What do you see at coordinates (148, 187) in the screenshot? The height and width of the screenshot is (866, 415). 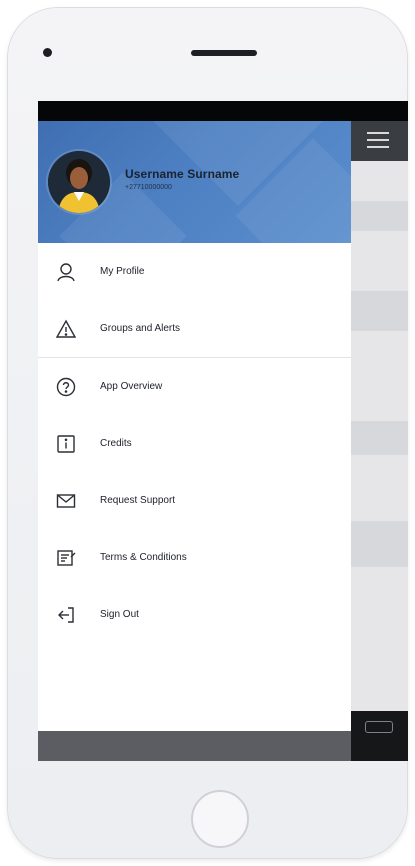 I see `user-phone: +27710000000` at bounding box center [148, 187].